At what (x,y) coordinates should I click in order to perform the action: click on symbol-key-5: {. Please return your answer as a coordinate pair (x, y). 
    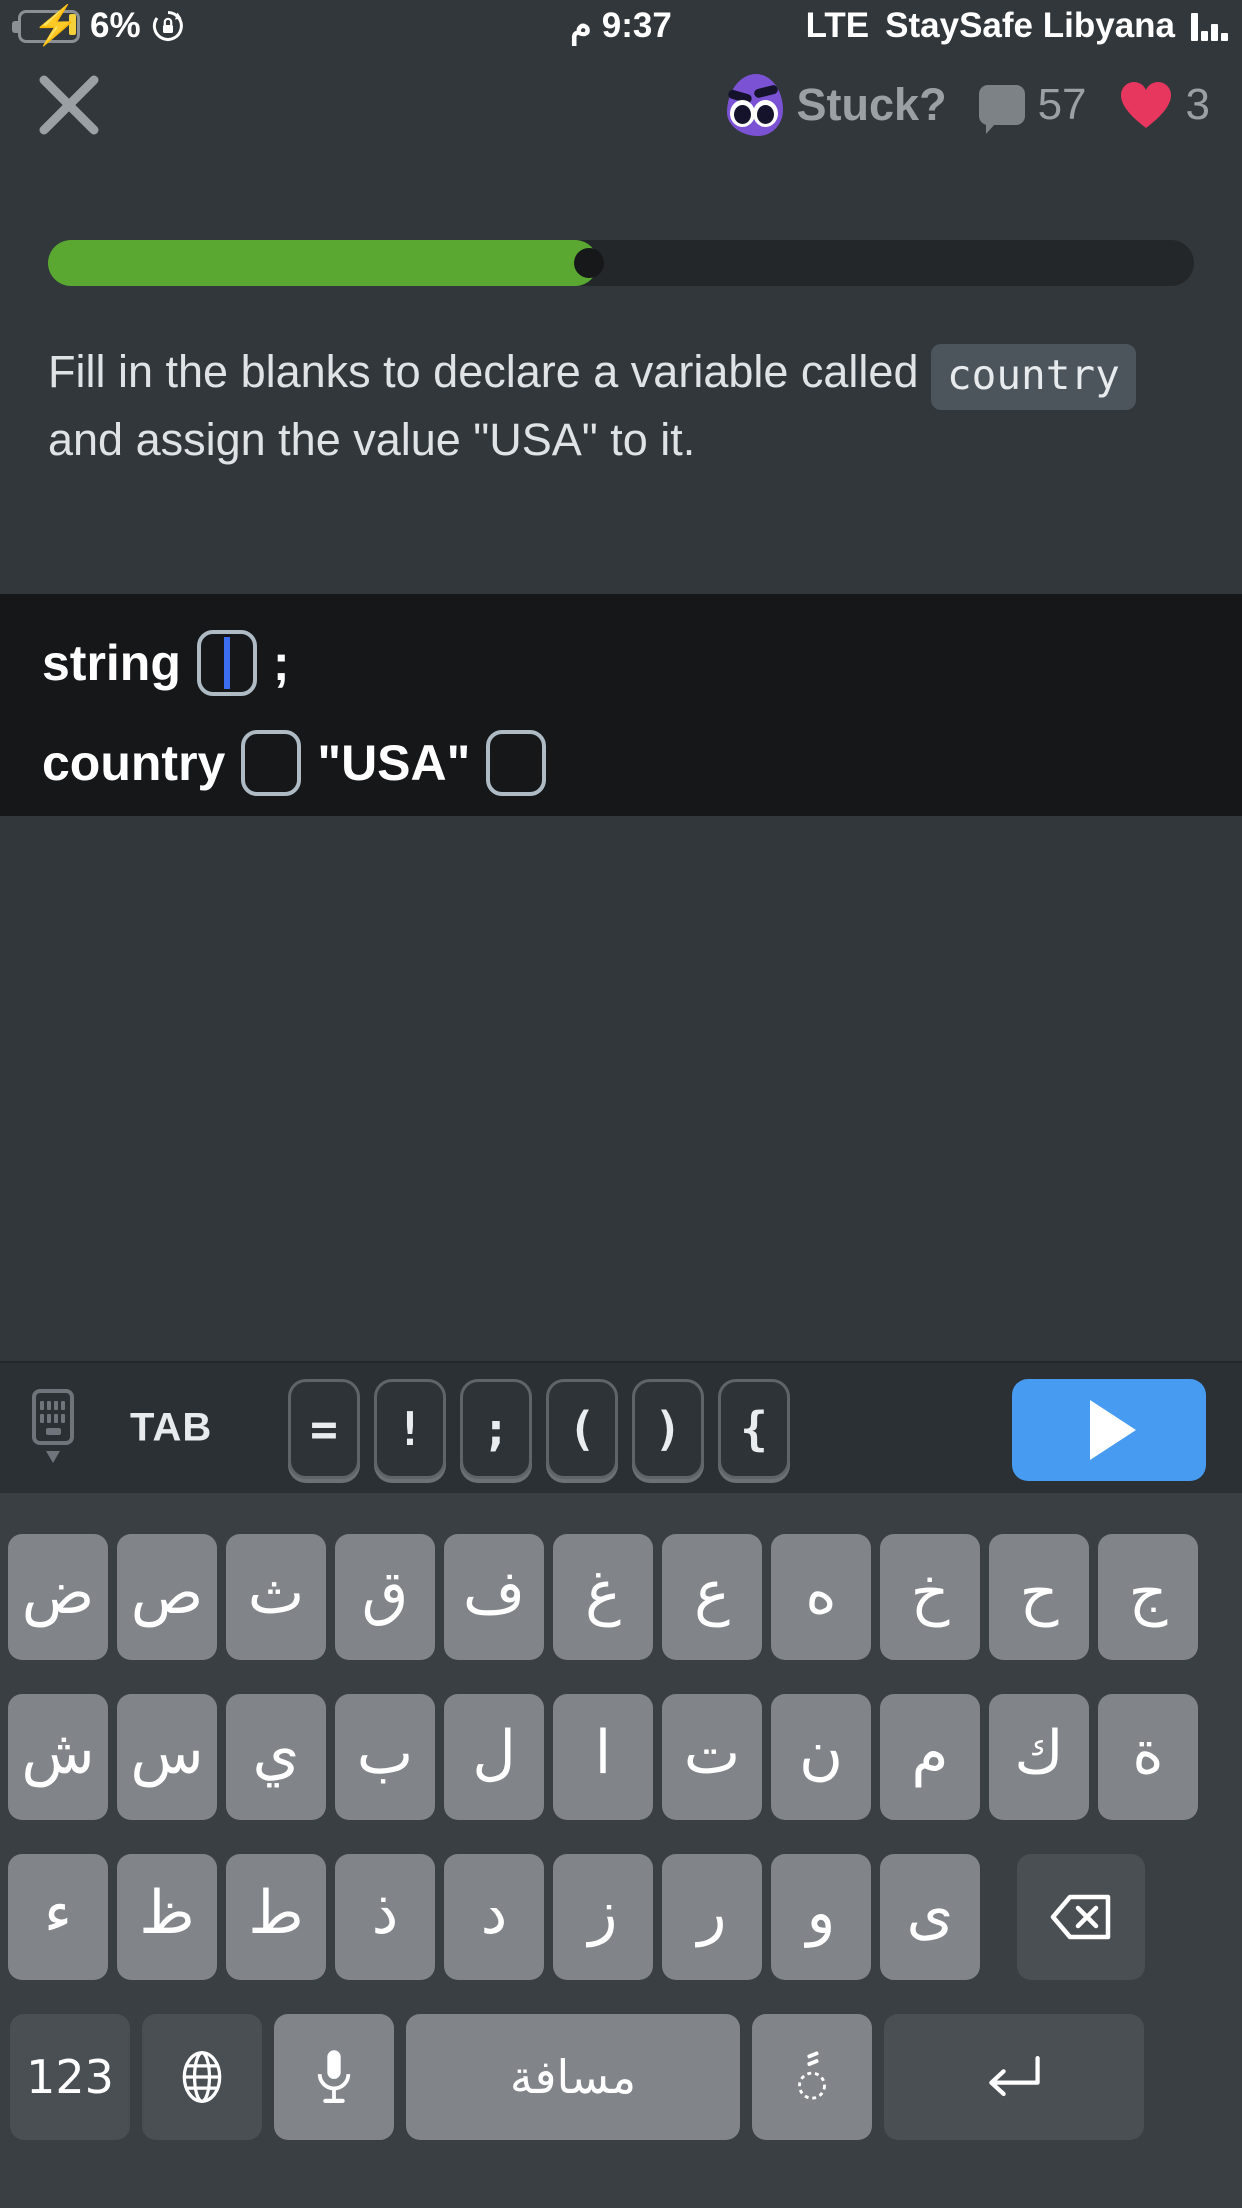
    Looking at the image, I should click on (754, 1429).